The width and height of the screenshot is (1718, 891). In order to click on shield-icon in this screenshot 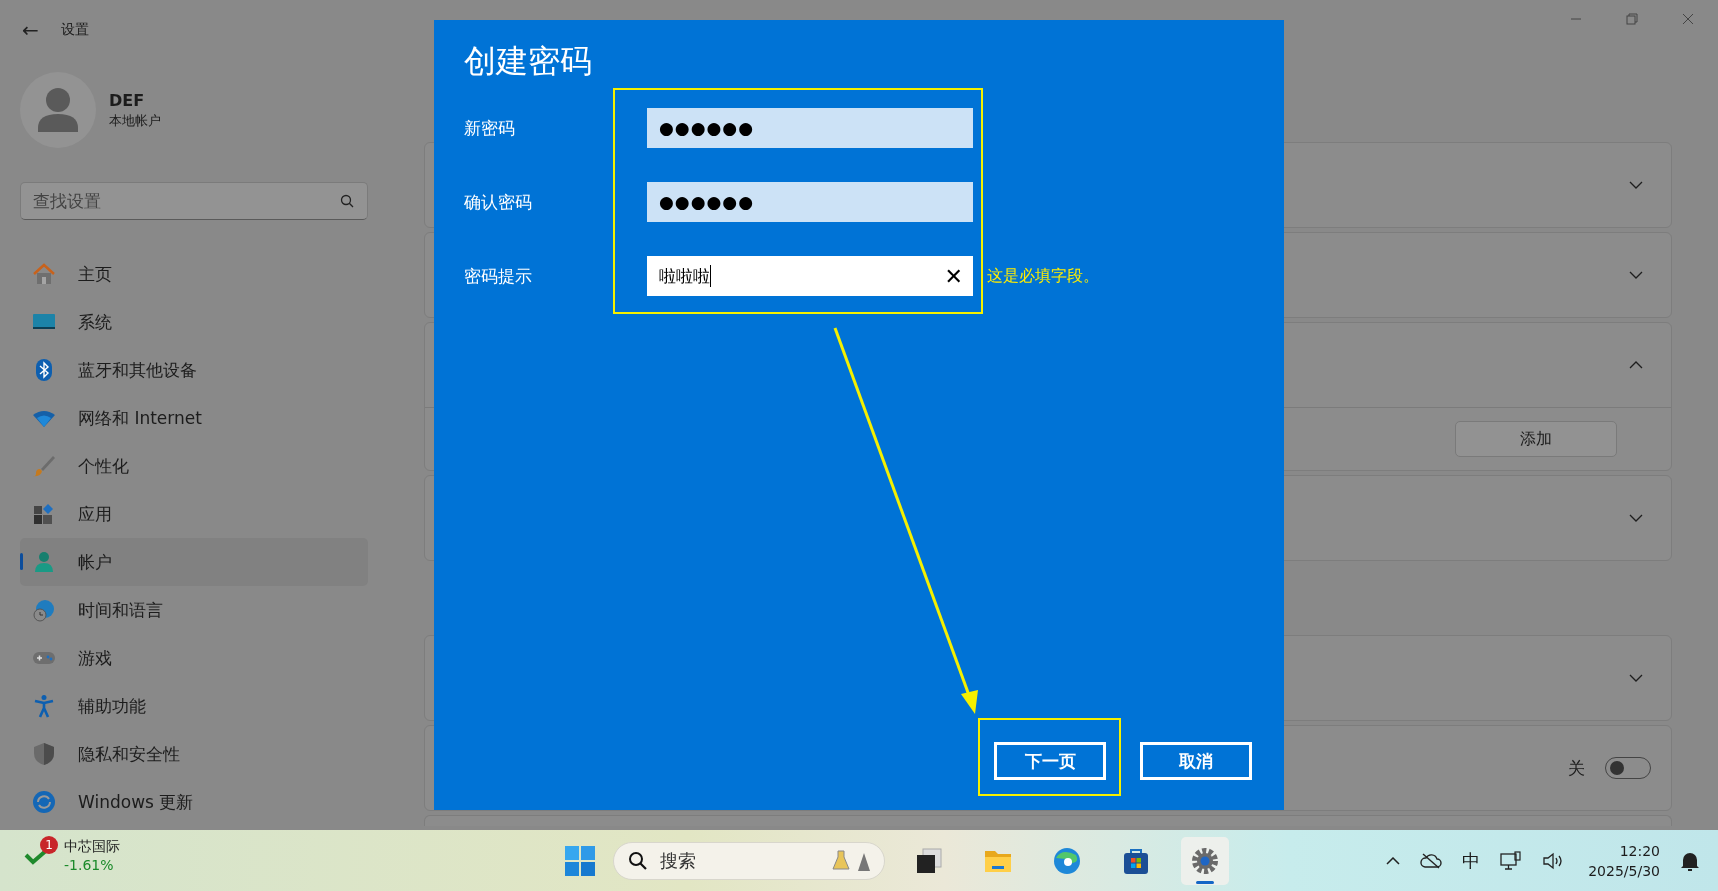, I will do `click(44, 754)`.